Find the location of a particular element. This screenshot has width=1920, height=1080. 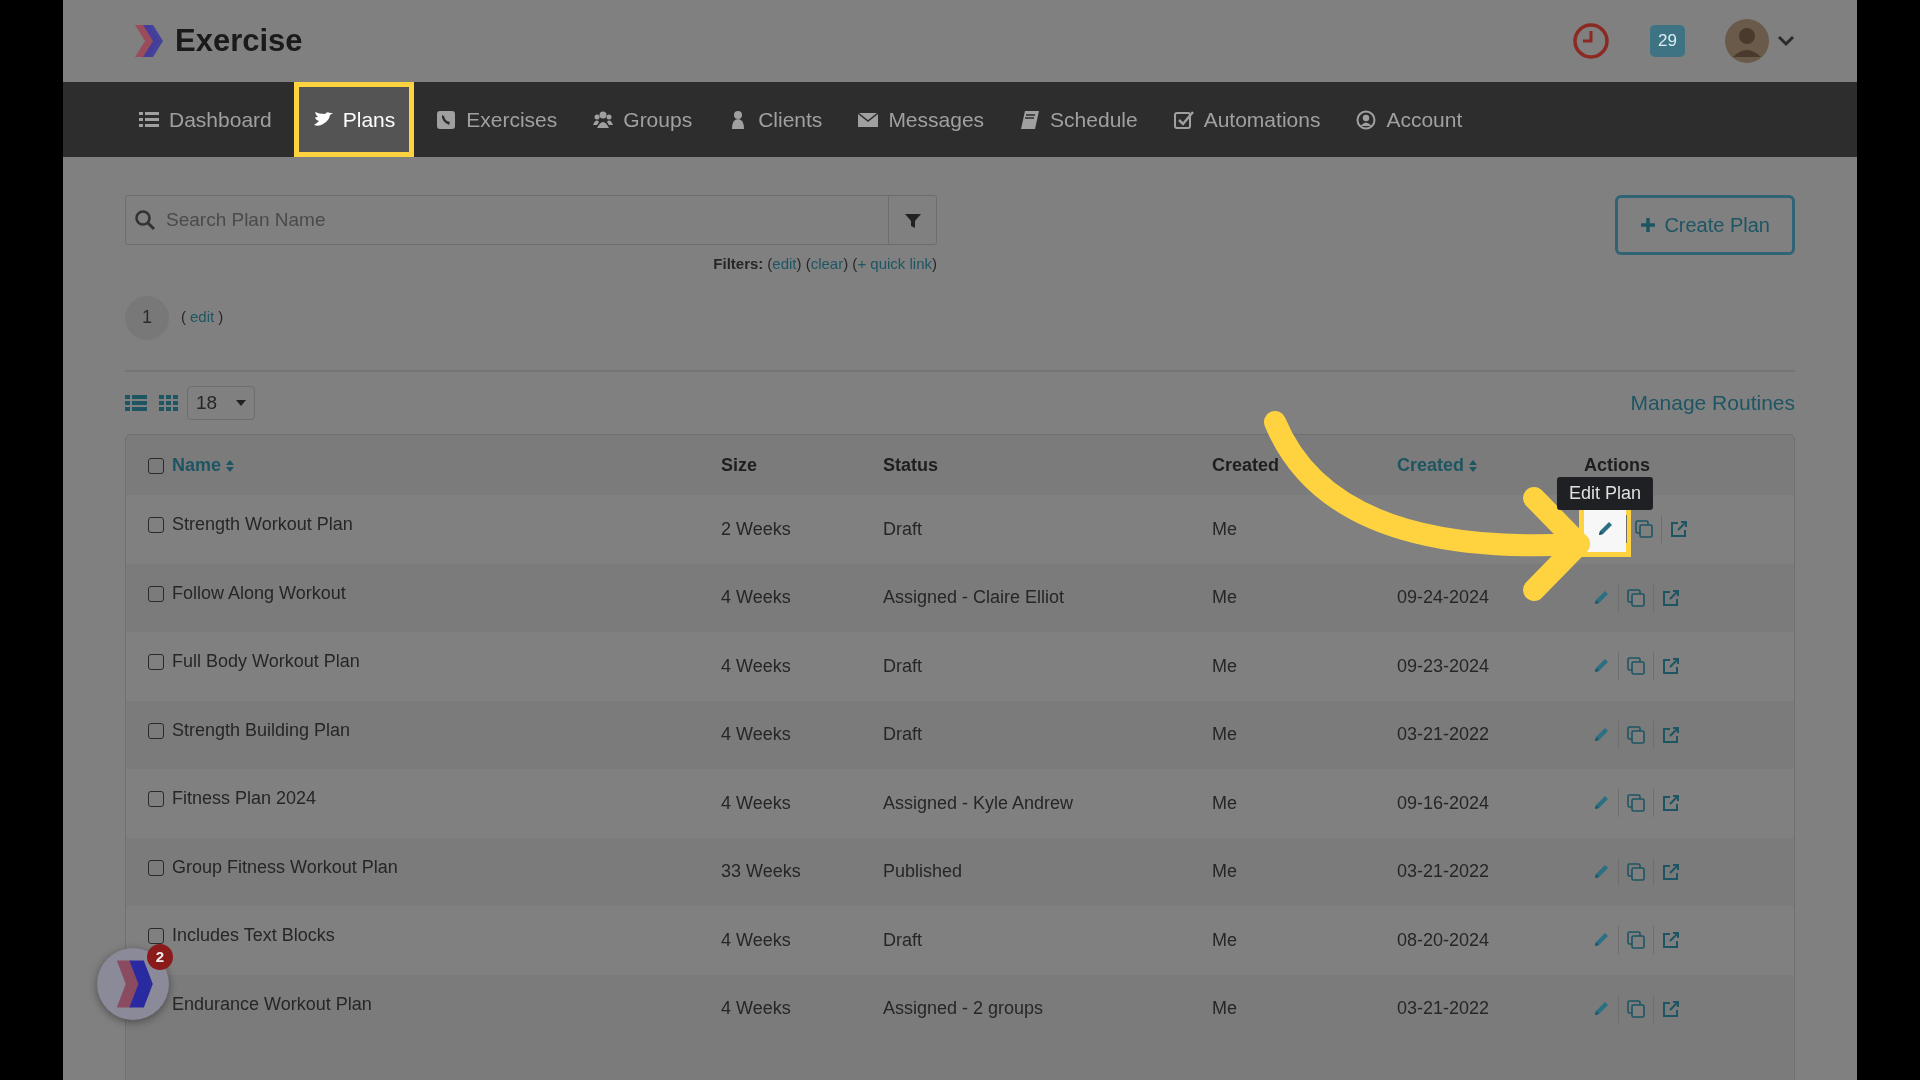

select-all-checkbox is located at coordinates (156, 465).